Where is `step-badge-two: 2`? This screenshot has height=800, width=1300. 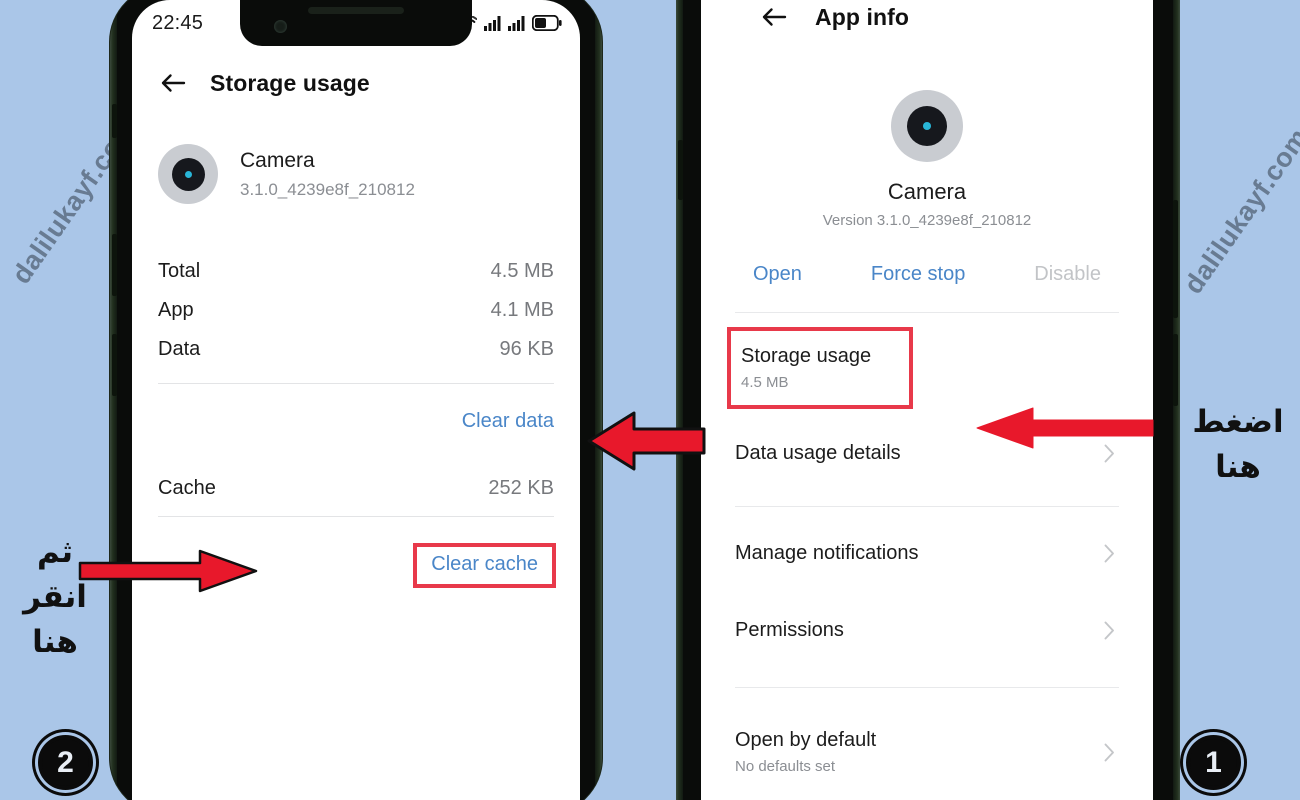
step-badge-two: 2 is located at coordinates (65, 762).